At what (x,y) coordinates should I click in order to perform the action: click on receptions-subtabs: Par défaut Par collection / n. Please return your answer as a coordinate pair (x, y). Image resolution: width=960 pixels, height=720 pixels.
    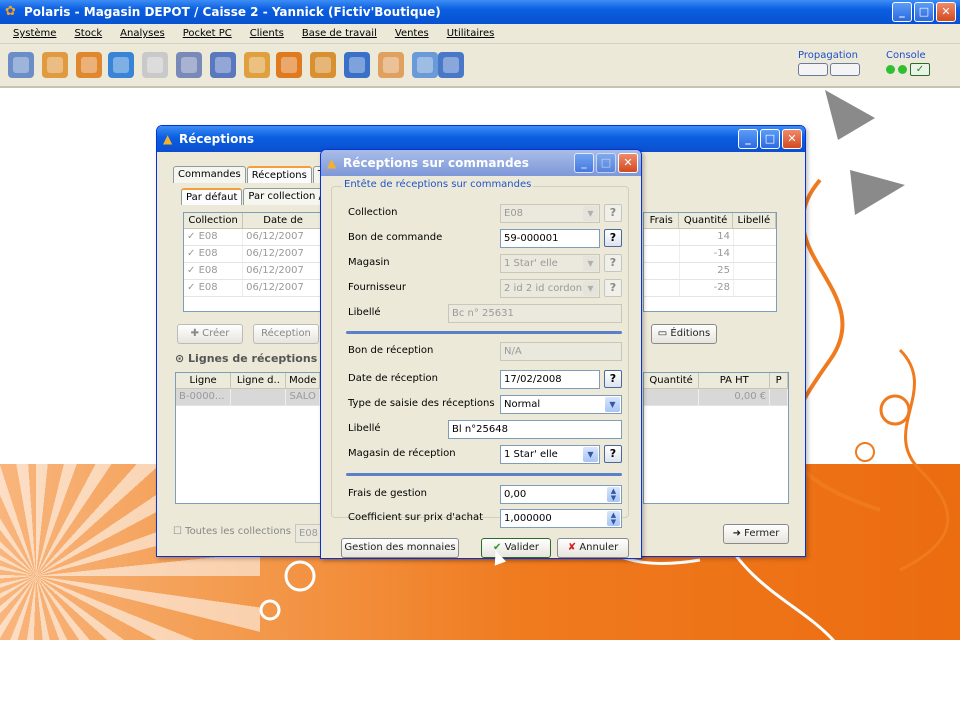
    Looking at the image, I should click on (259, 196).